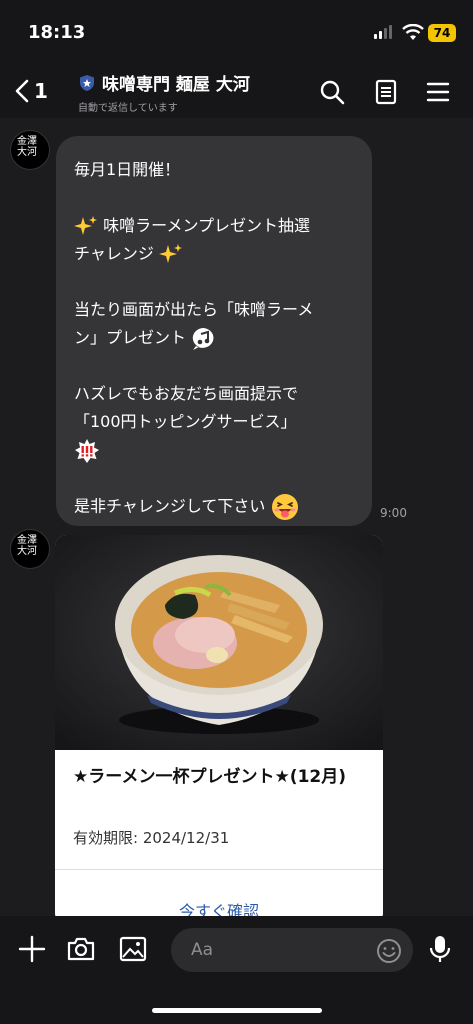 Image resolution: width=473 pixels, height=1024 pixels. I want to click on music-note-icon, so click(203, 338).